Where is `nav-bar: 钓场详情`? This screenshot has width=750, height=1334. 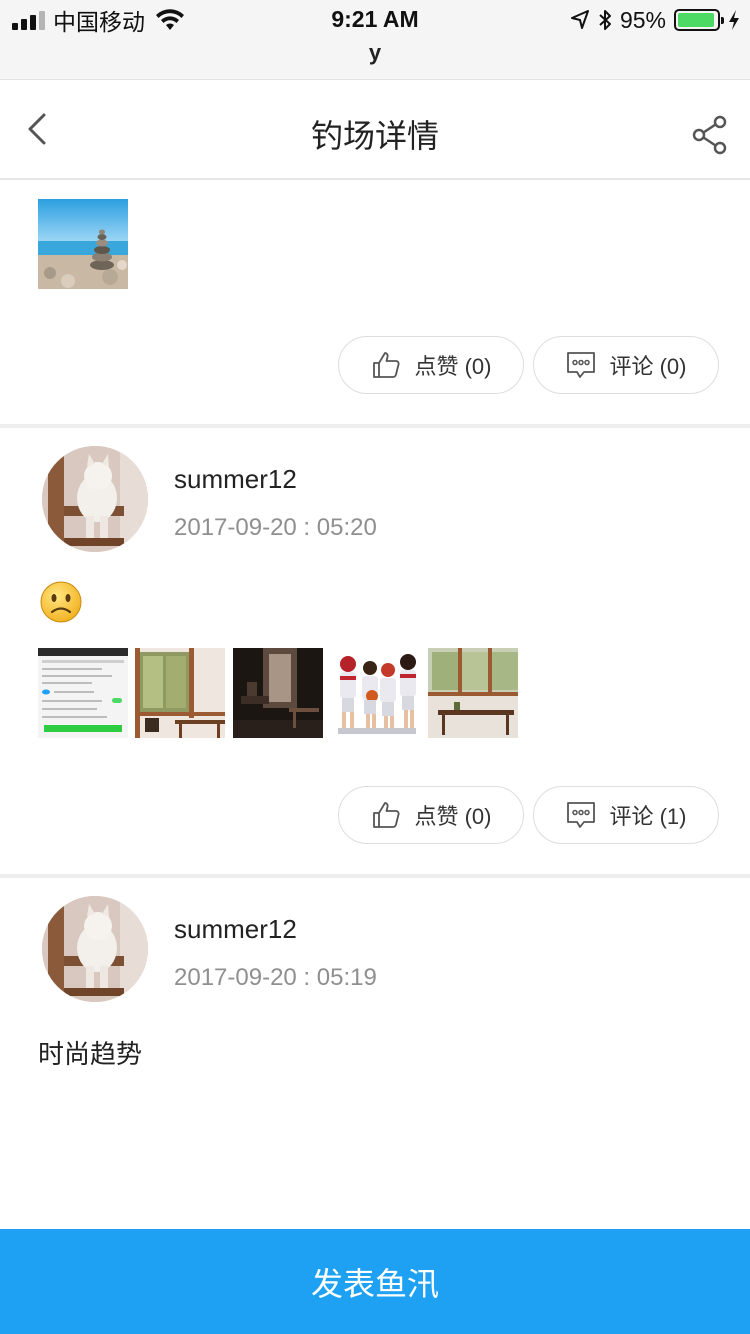
nav-bar: 钓场详情 is located at coordinates (375, 130).